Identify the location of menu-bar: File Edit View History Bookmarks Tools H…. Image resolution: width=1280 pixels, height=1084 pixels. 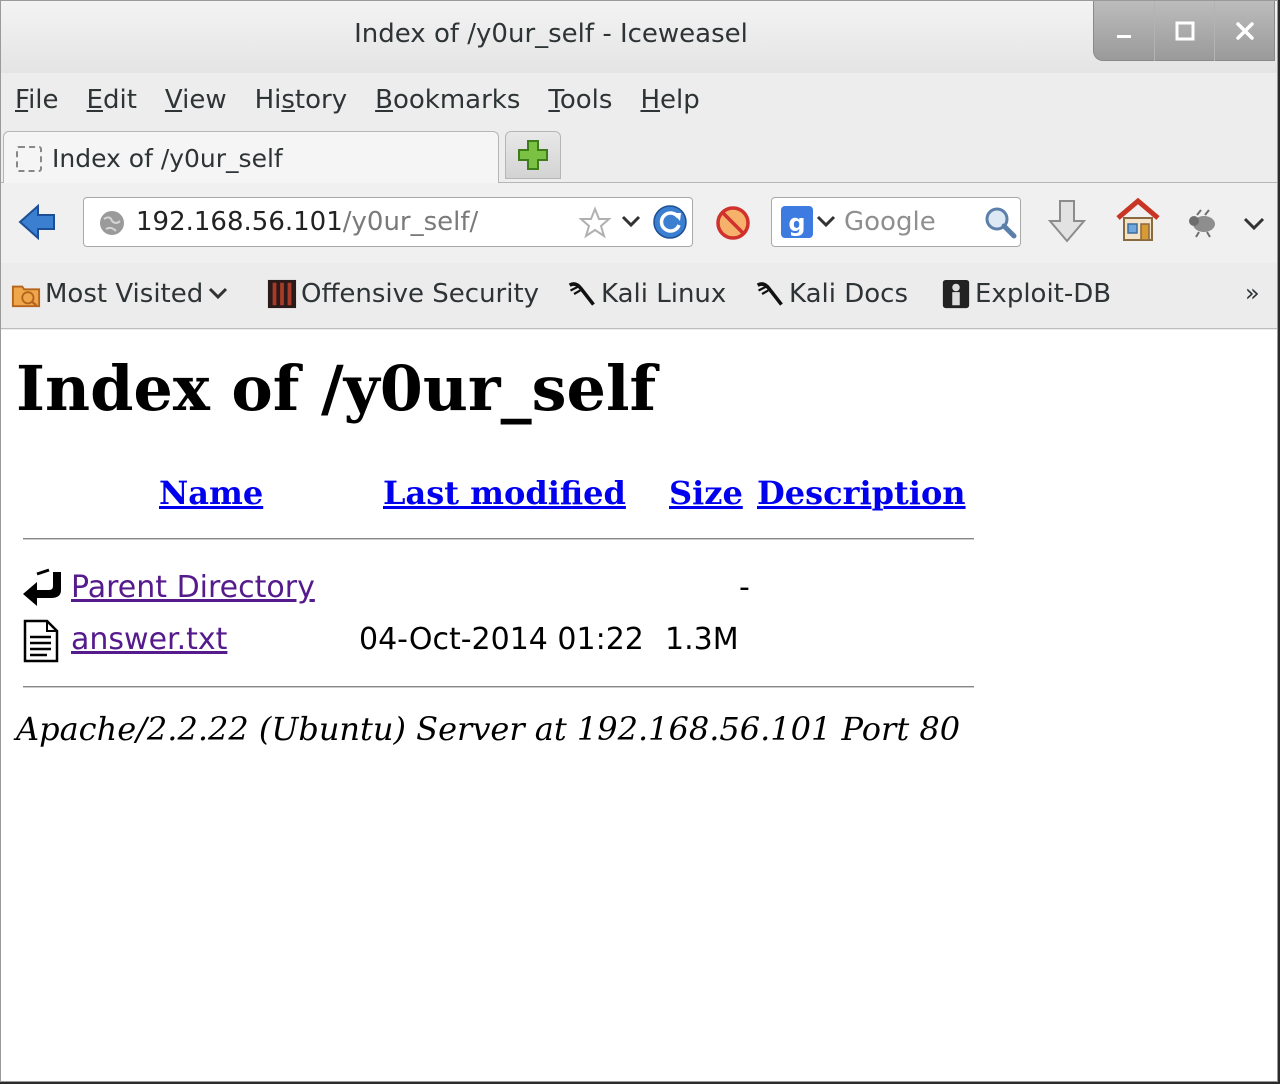
(364, 100).